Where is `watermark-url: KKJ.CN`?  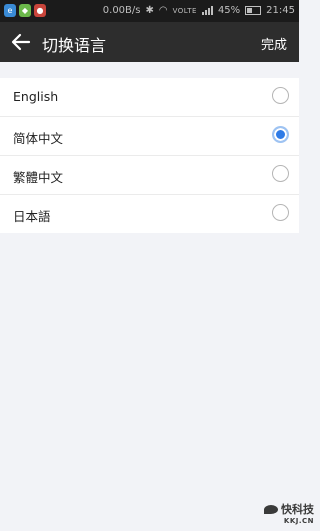
watermark-url: KKJ.CN is located at coordinates (298, 521).